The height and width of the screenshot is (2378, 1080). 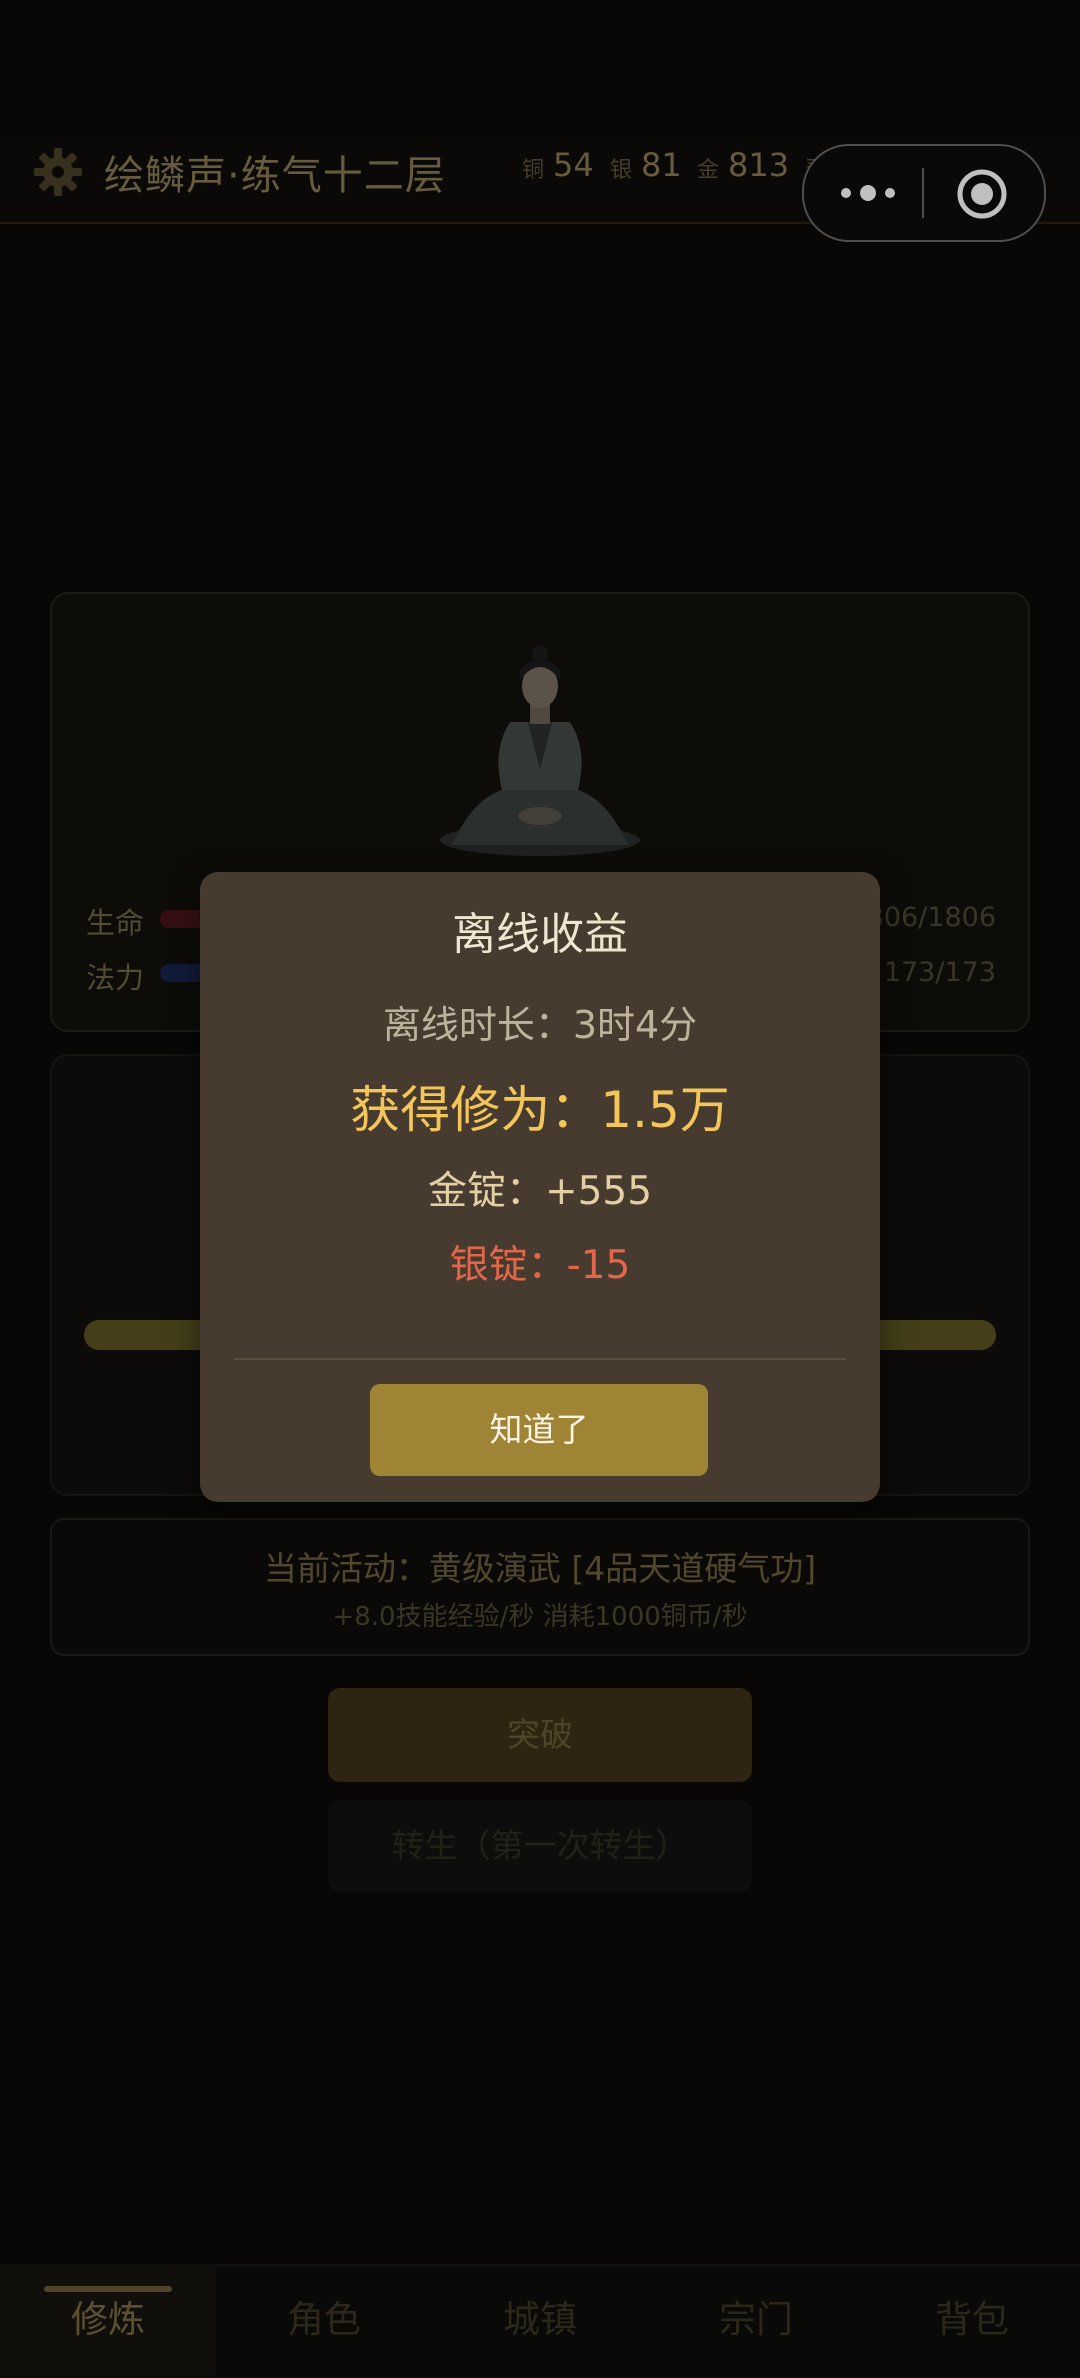 I want to click on cultivation-gain: 获得修为：1.5万, so click(x=540, y=1110).